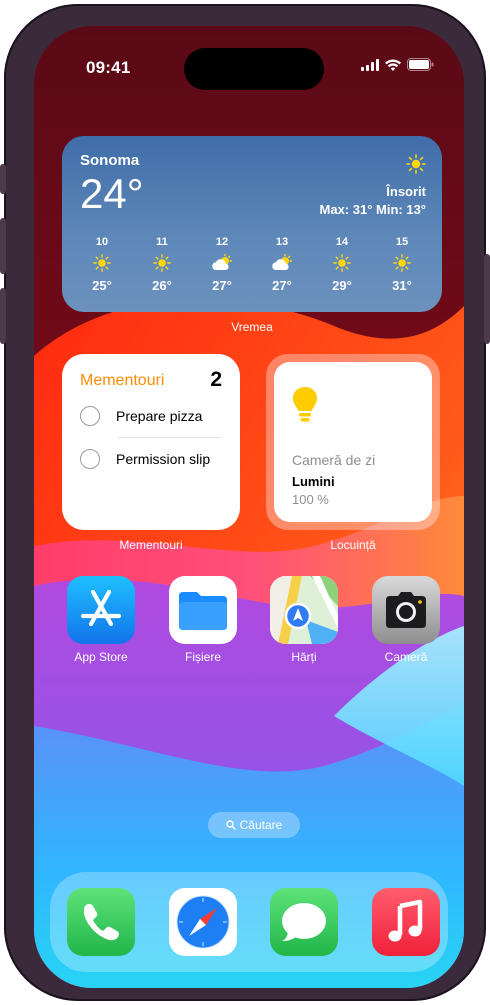 This screenshot has height=1005, width=490. What do you see at coordinates (102, 242) in the screenshot?
I see `forecast-hour-label: 10` at bounding box center [102, 242].